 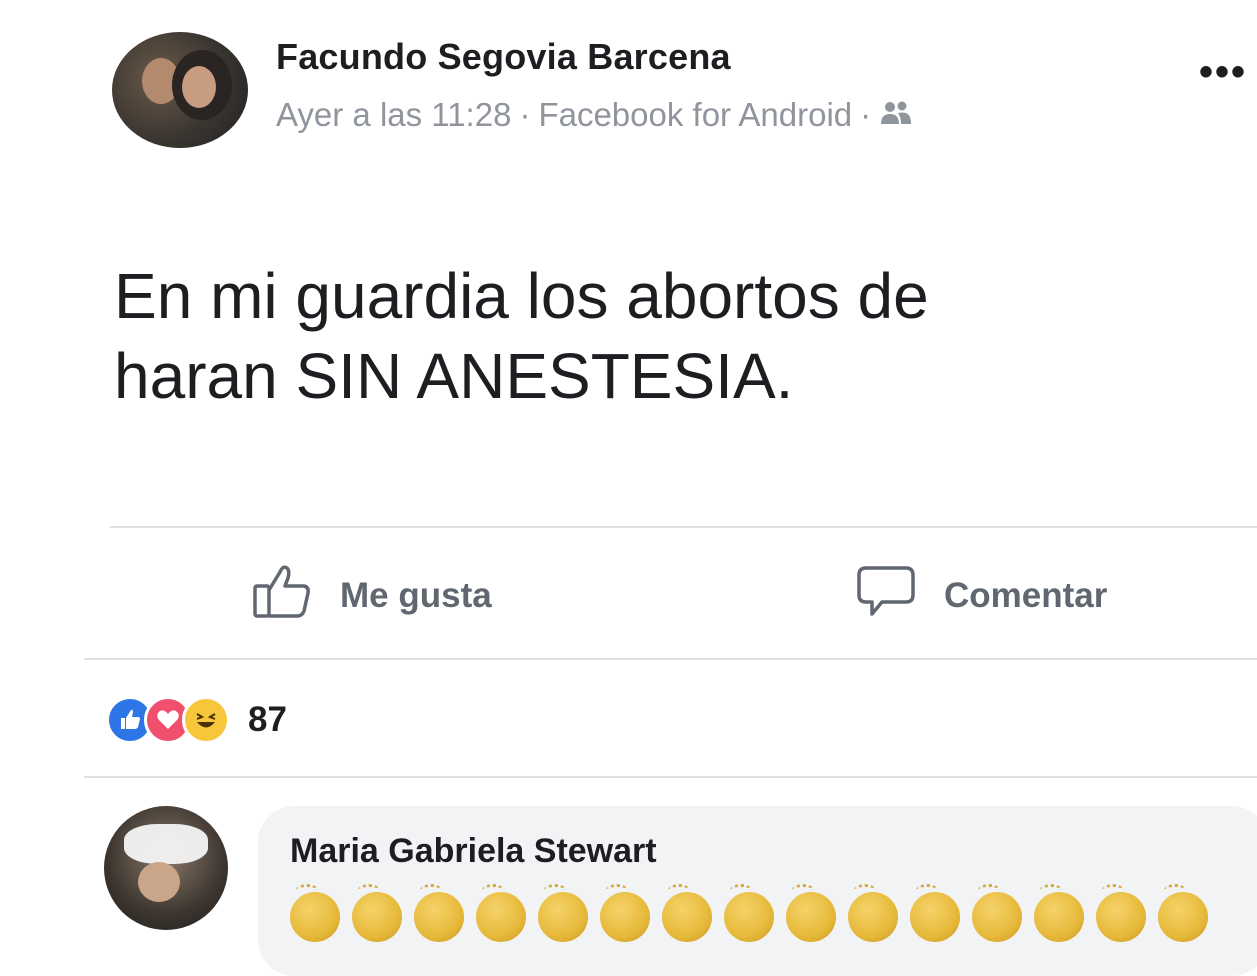 What do you see at coordinates (454, 376) in the screenshot?
I see `post-text-line: haran SIN ANESTESIA.` at bounding box center [454, 376].